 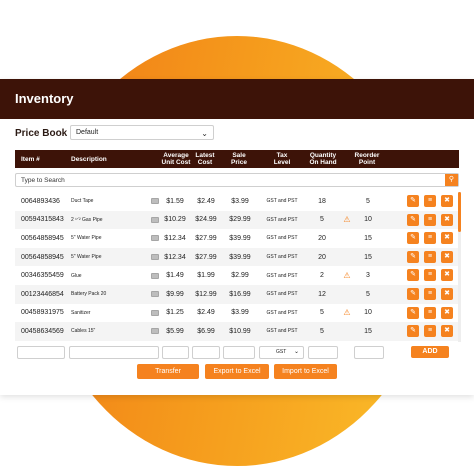 What do you see at coordinates (230, 180) in the screenshot?
I see `search-input` at bounding box center [230, 180].